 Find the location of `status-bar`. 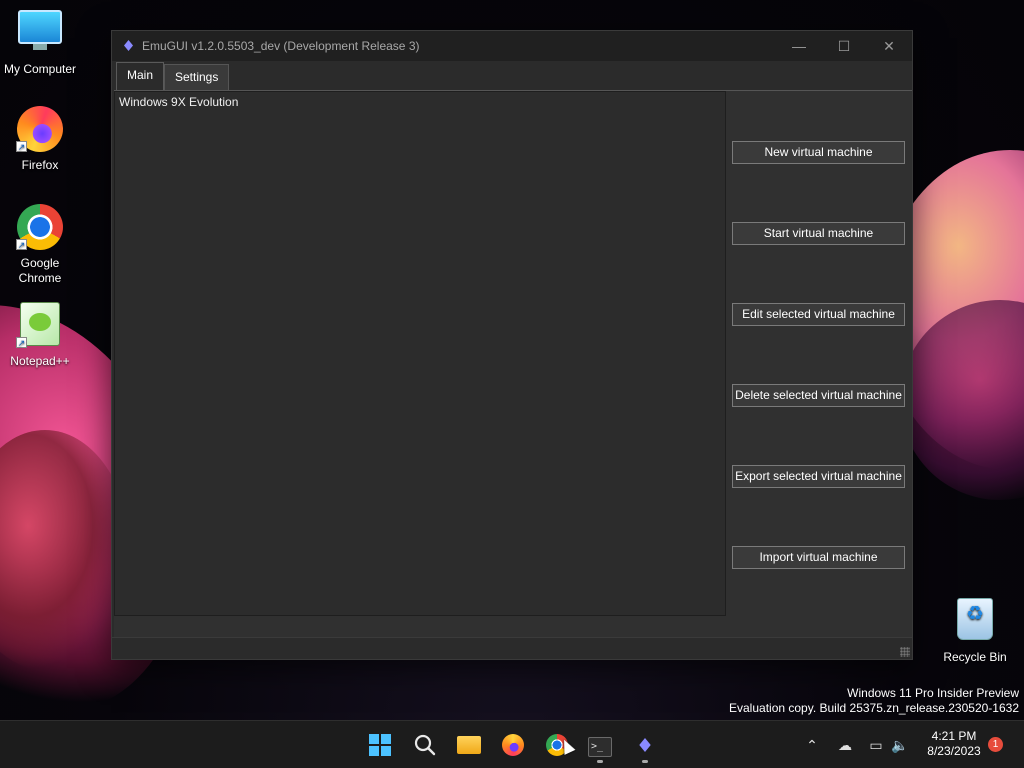

status-bar is located at coordinates (512, 648).